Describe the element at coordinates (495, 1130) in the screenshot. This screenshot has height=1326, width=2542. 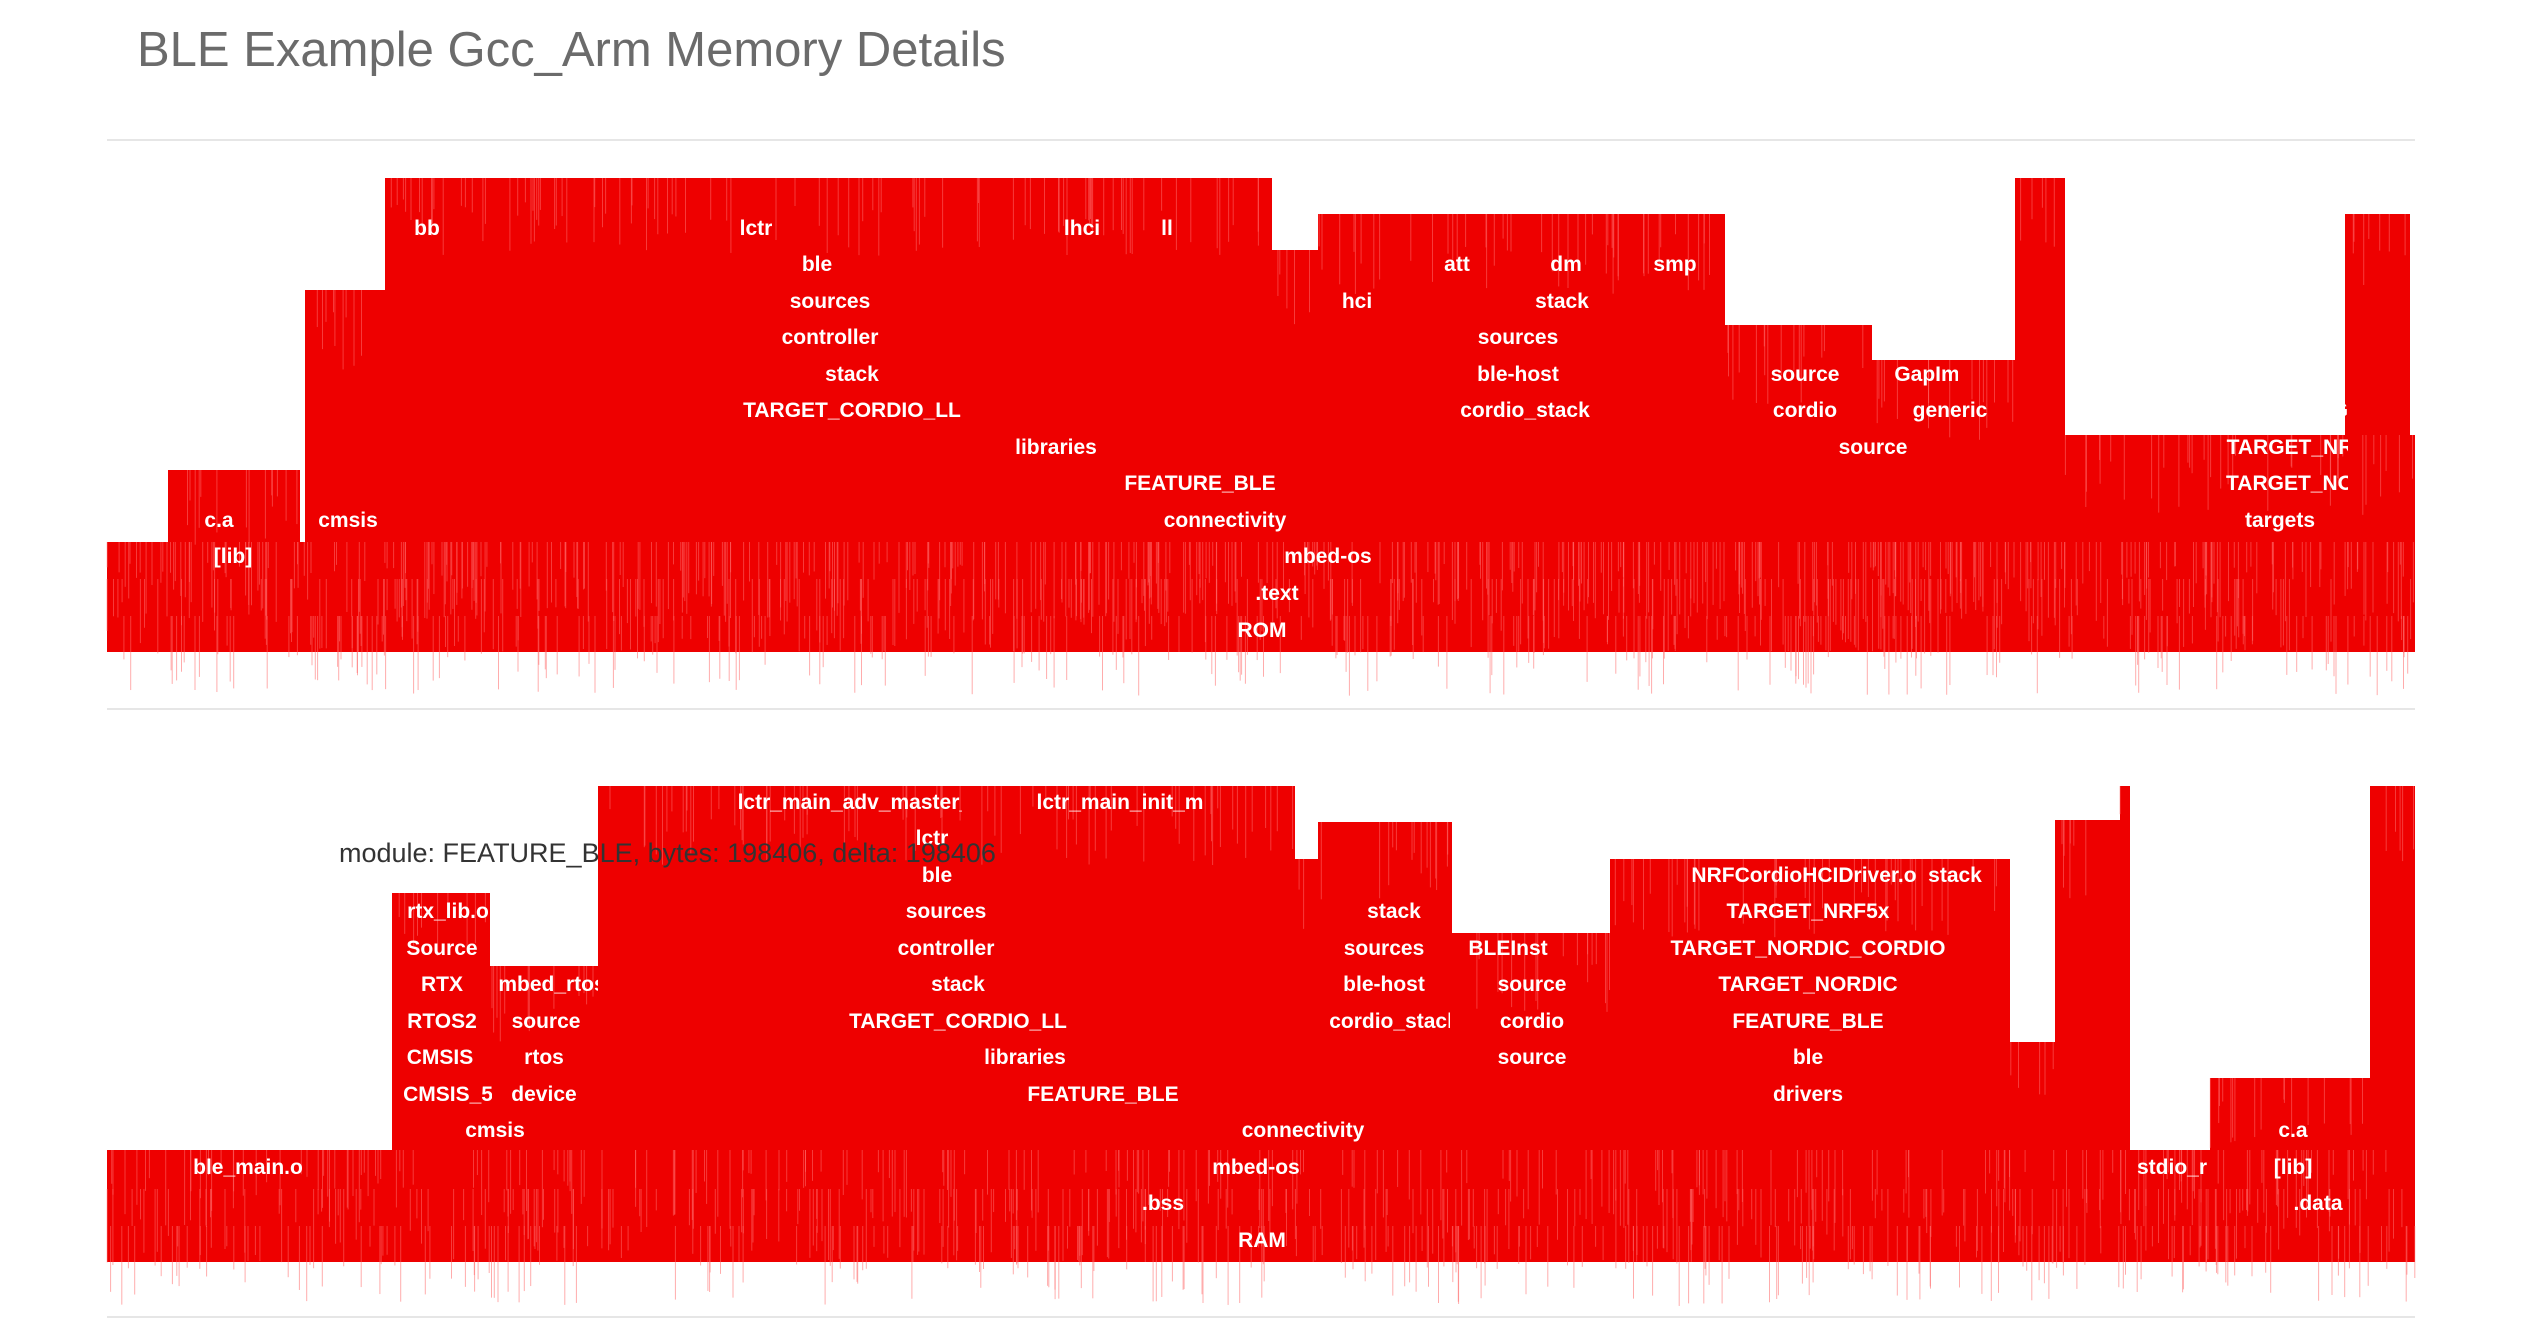
I see `ram-label: cmsis` at that location.